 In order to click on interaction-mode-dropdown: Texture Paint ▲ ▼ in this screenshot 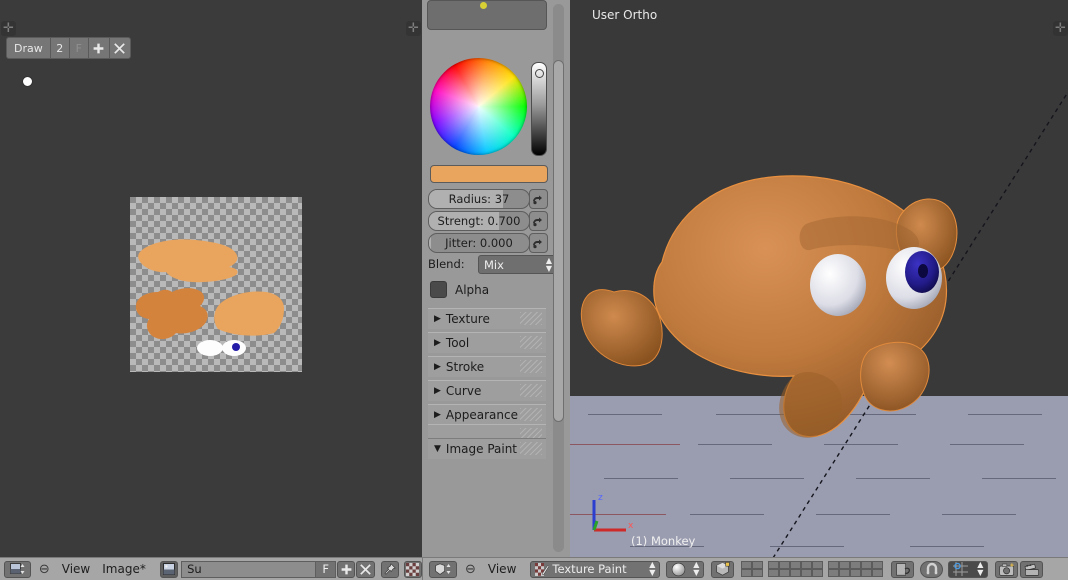, I will do `click(595, 569)`.